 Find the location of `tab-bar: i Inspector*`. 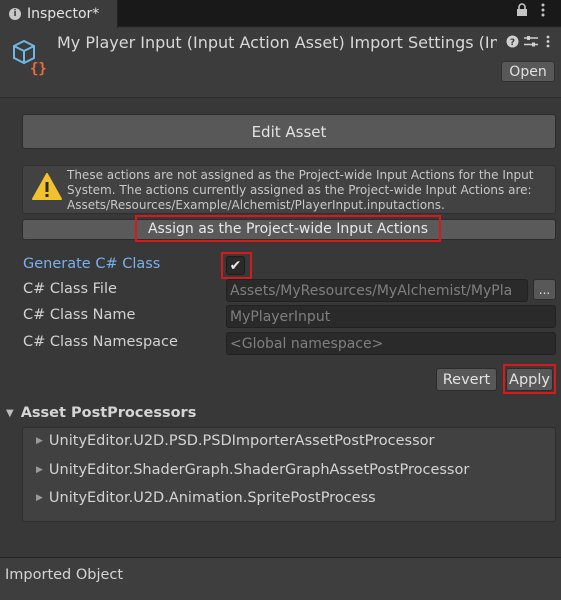

tab-bar: i Inspector* is located at coordinates (280, 14).